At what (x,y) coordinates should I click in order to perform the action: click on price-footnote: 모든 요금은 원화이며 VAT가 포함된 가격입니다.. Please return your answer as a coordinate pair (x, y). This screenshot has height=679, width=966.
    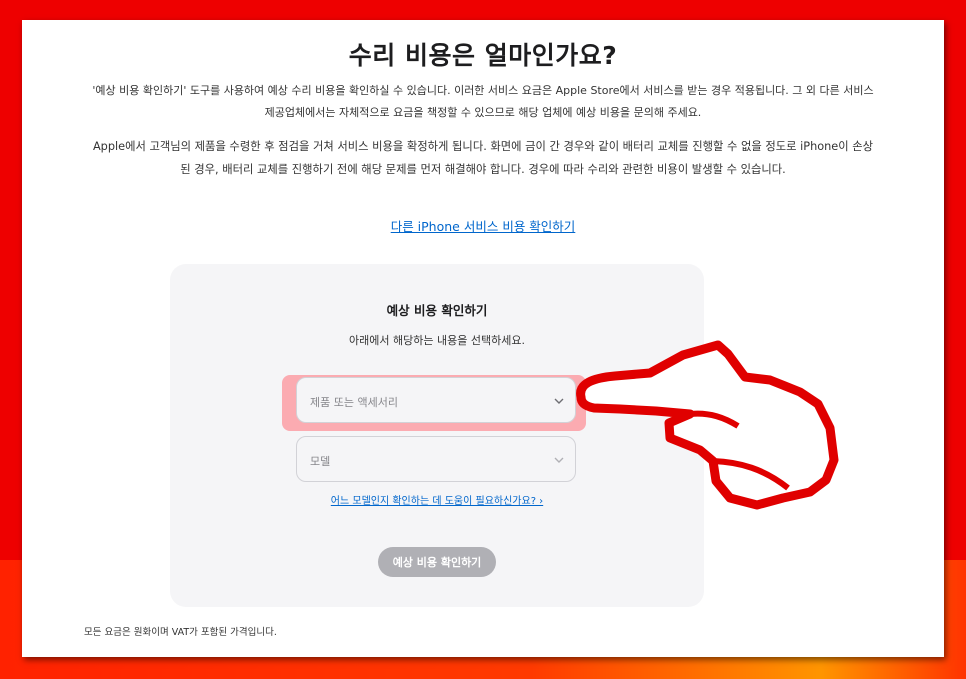
    Looking at the image, I should click on (180, 632).